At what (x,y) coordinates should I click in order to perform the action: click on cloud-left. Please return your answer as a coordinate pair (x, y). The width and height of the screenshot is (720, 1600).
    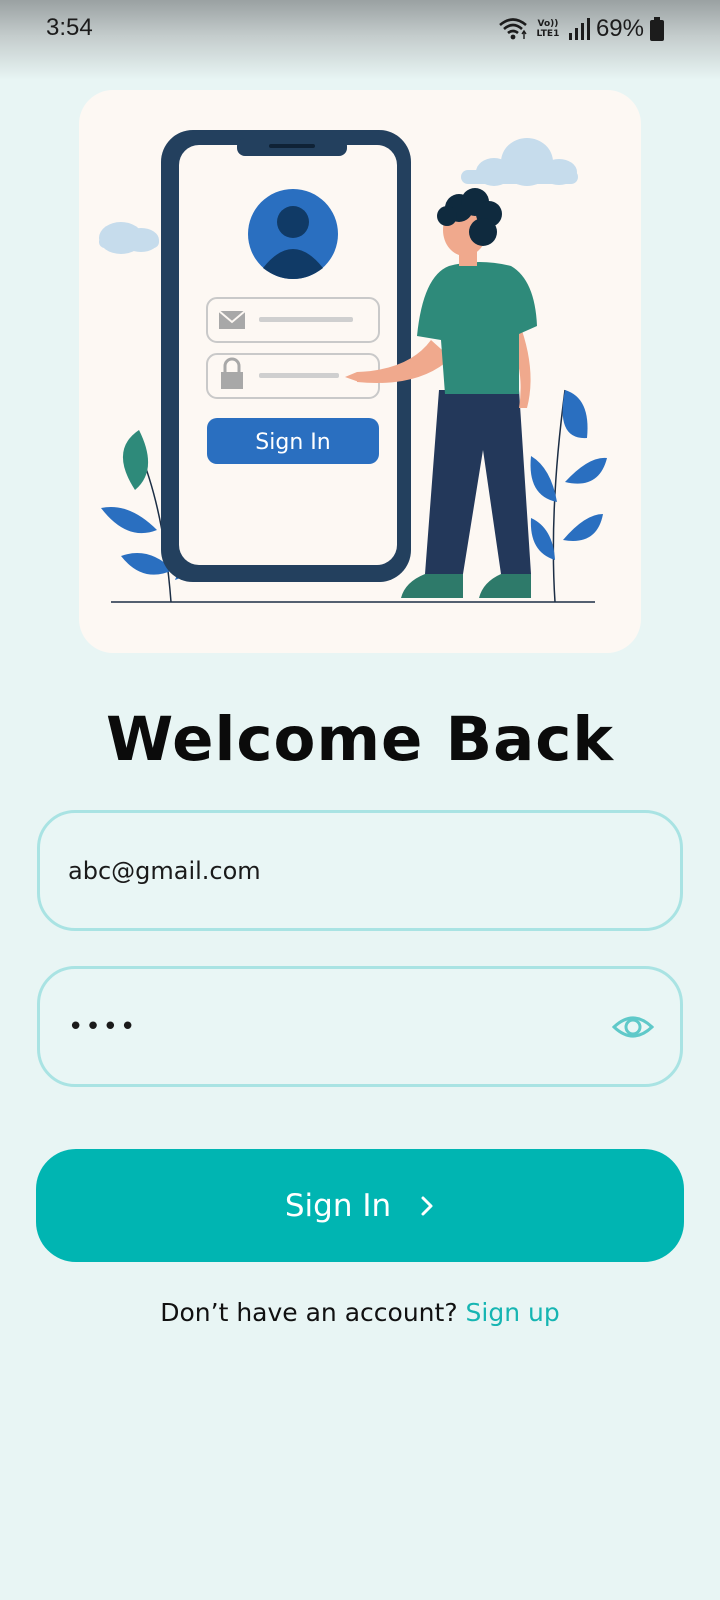
    Looking at the image, I should click on (129, 238).